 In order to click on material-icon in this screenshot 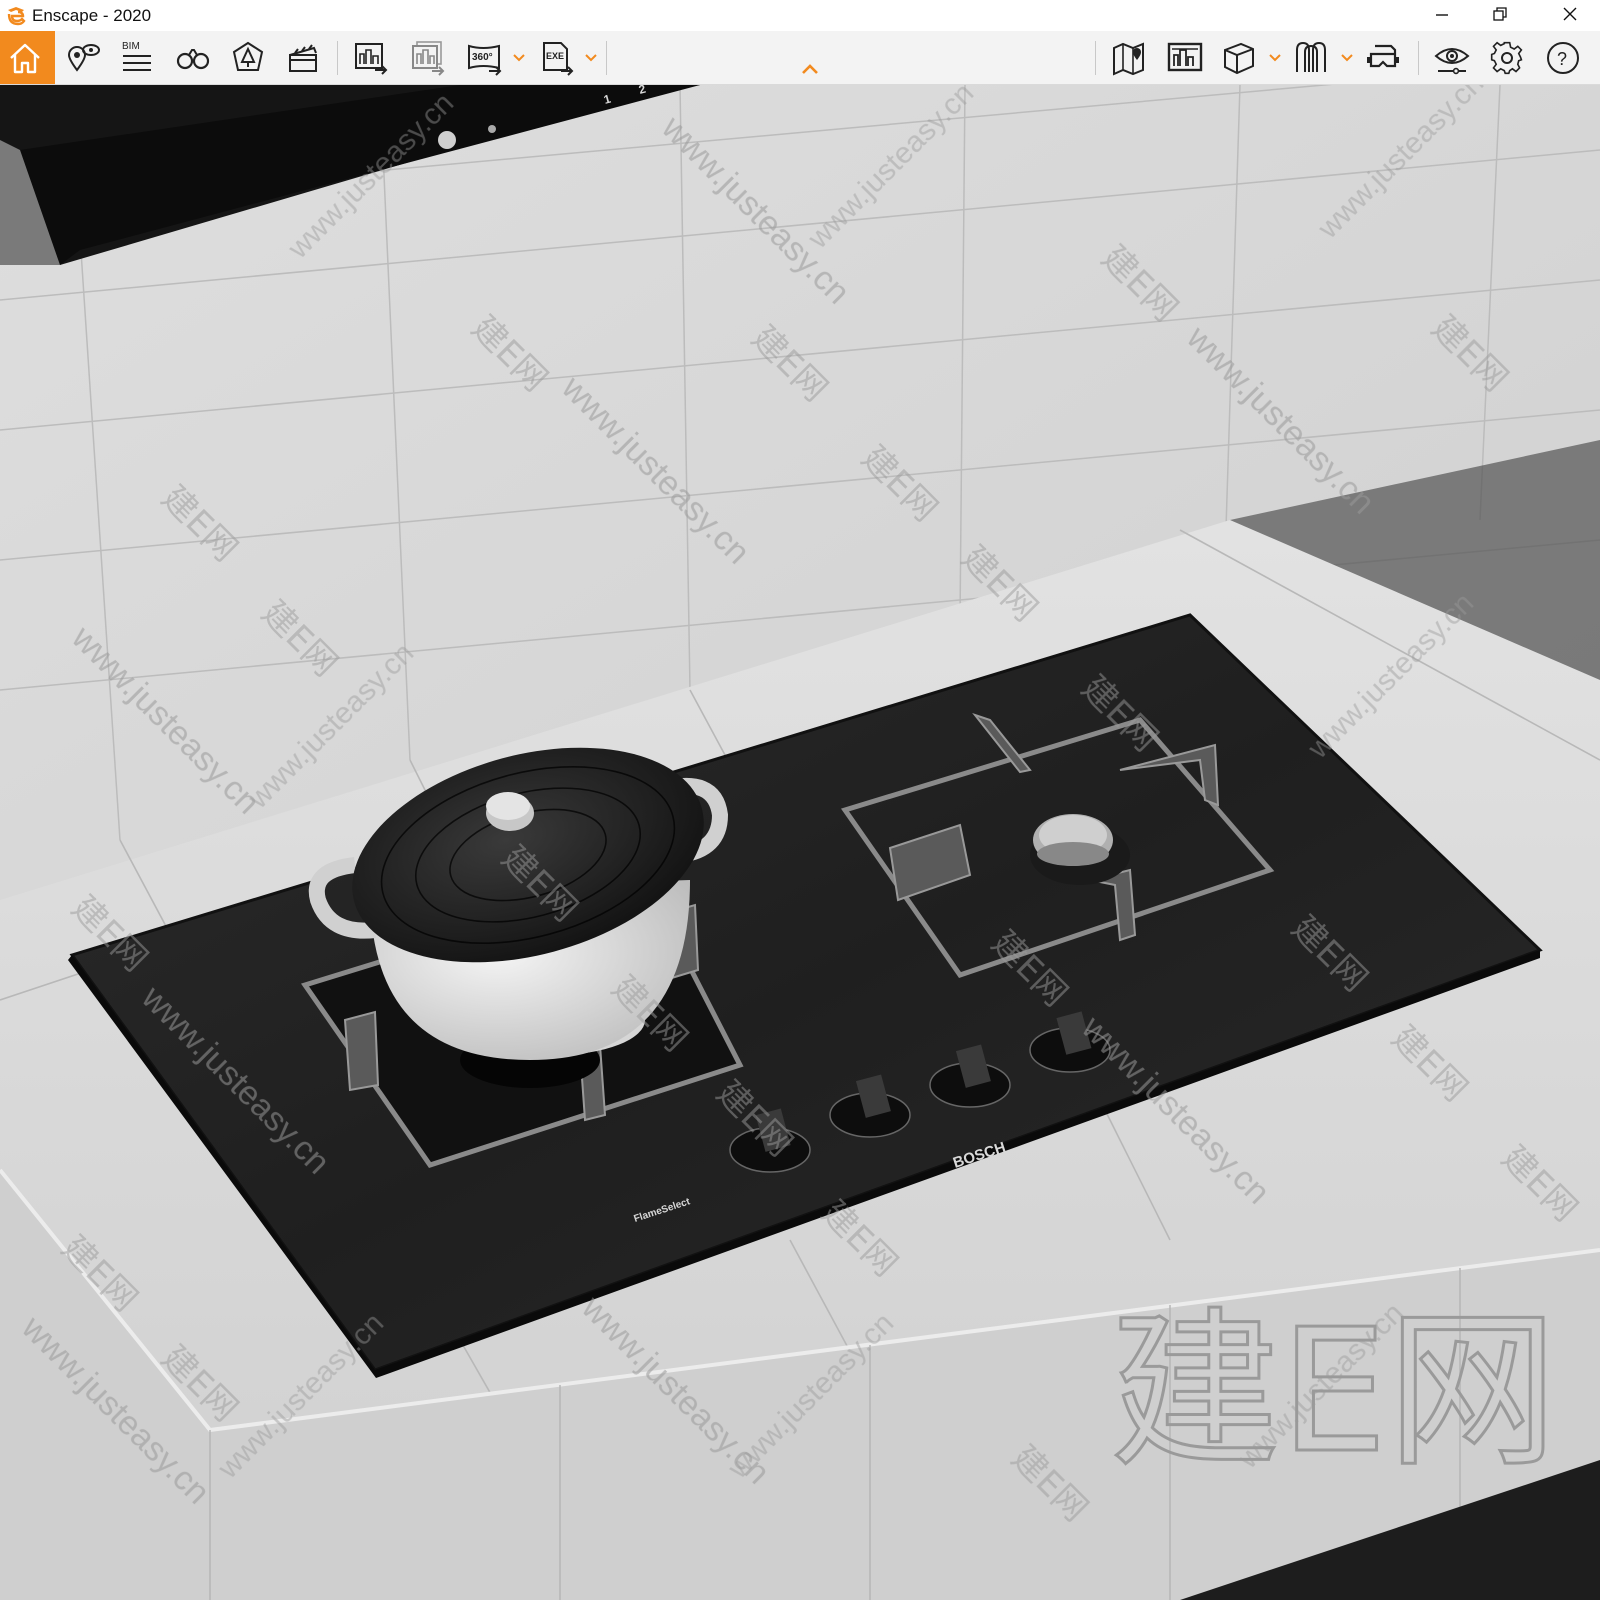, I will do `click(1311, 56)`.